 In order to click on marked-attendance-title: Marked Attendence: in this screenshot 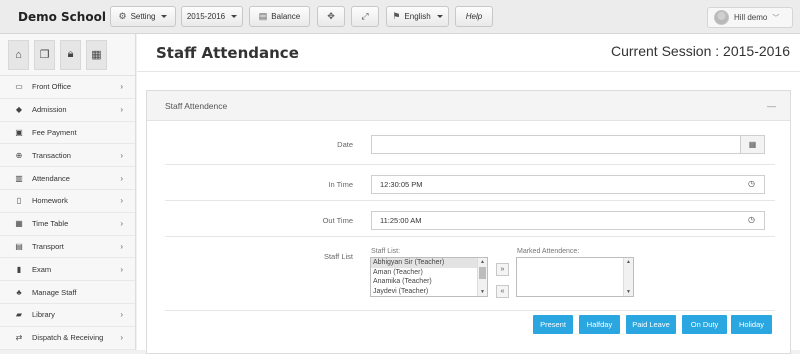, I will do `click(548, 251)`.